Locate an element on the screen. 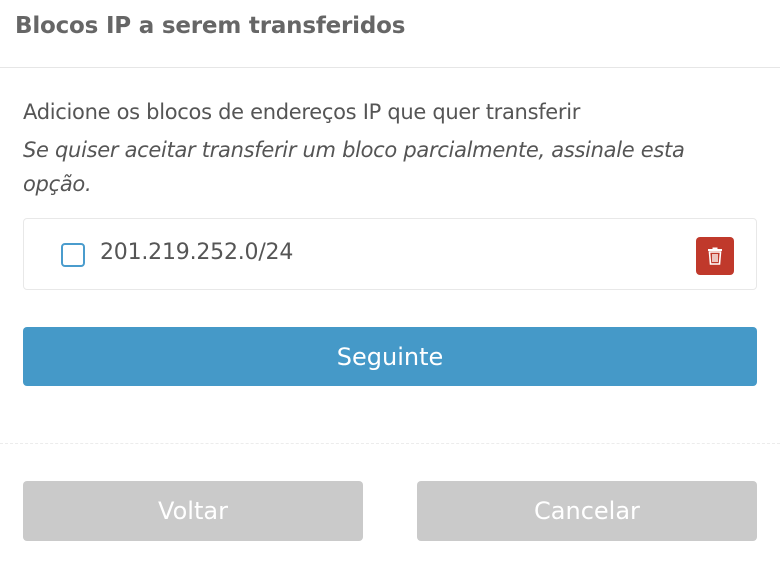  ip-block-label: 201.219.252.0/24 is located at coordinates (197, 252).